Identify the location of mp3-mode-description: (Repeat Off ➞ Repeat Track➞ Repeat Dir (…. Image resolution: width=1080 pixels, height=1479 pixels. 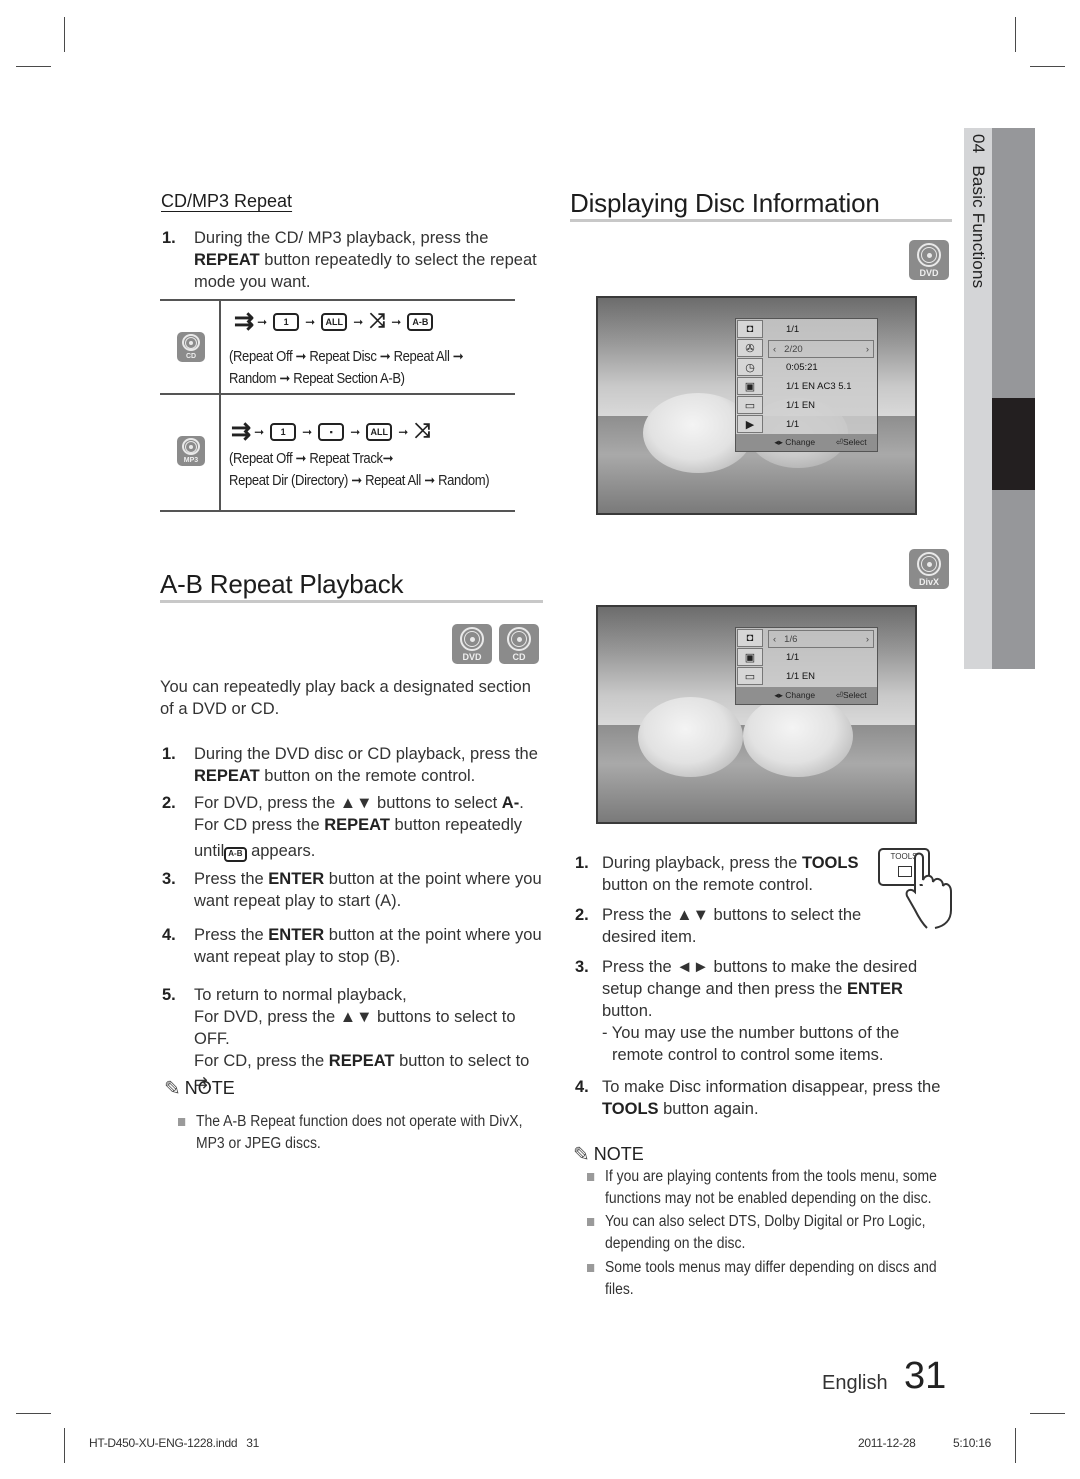
(359, 470).